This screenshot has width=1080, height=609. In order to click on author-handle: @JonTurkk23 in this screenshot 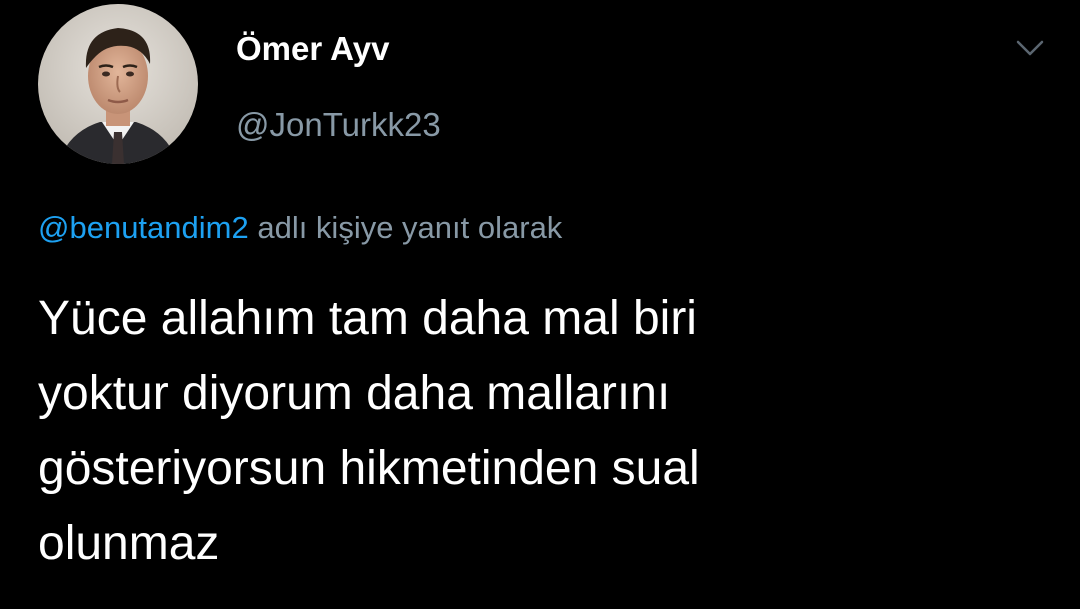, I will do `click(338, 125)`.